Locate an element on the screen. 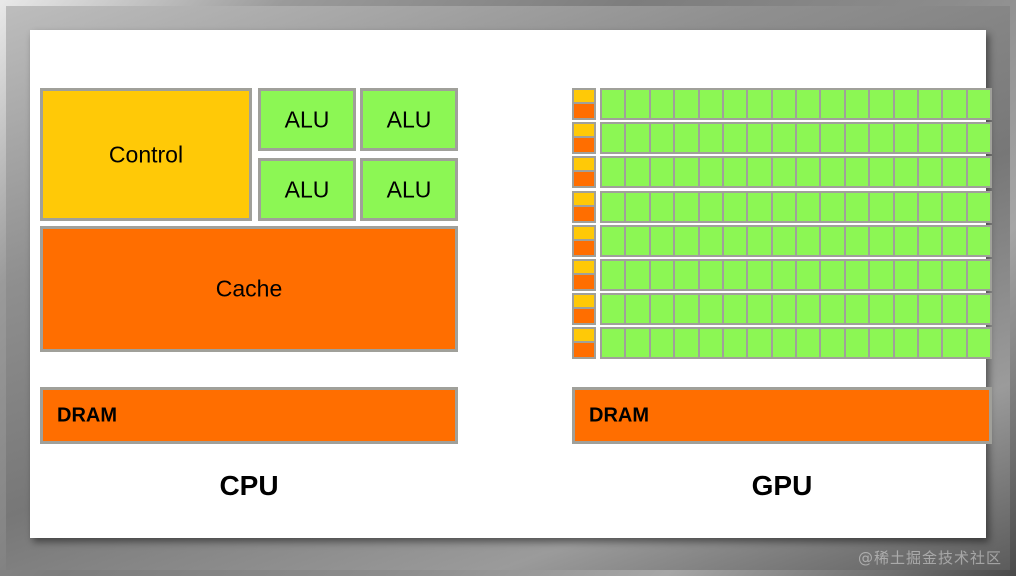 The width and height of the screenshot is (1016, 576). cpu-control-label: Control is located at coordinates (146, 154).